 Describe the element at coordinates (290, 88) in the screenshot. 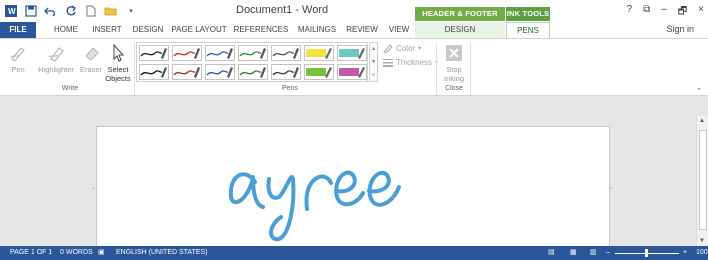

I see `pens-group-label: Pens` at that location.